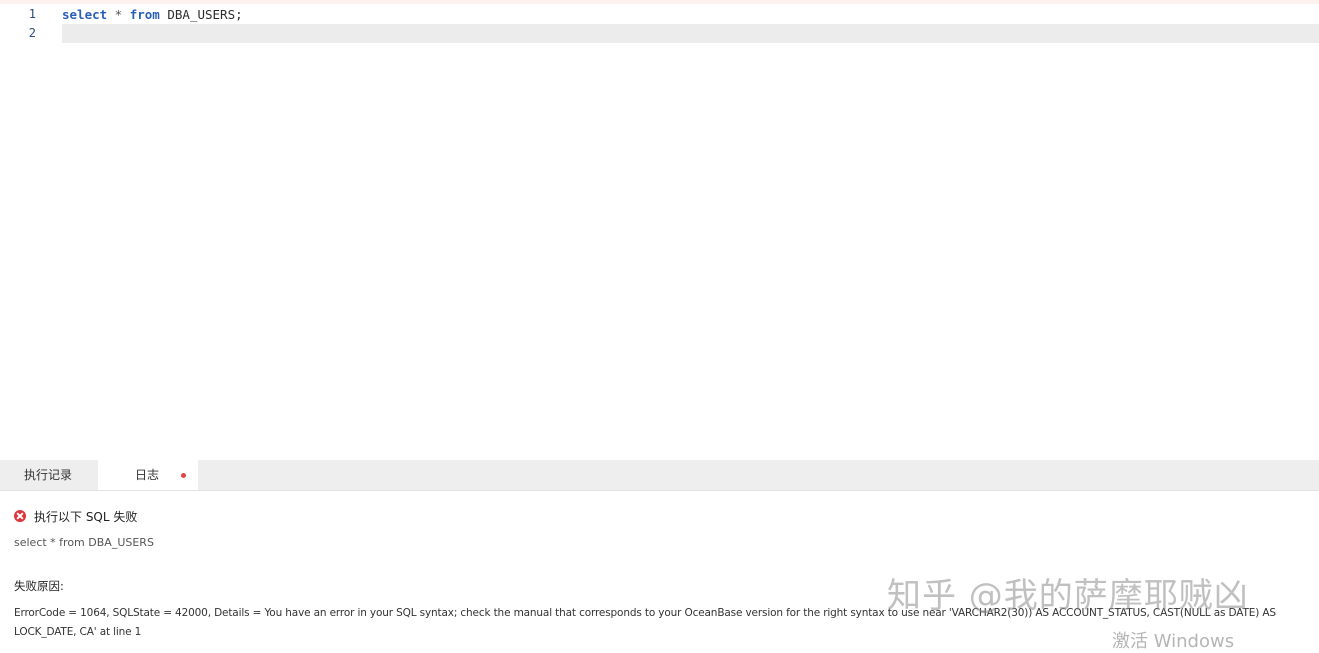  I want to click on table-identifier: DBA_USERS;, so click(201, 14).